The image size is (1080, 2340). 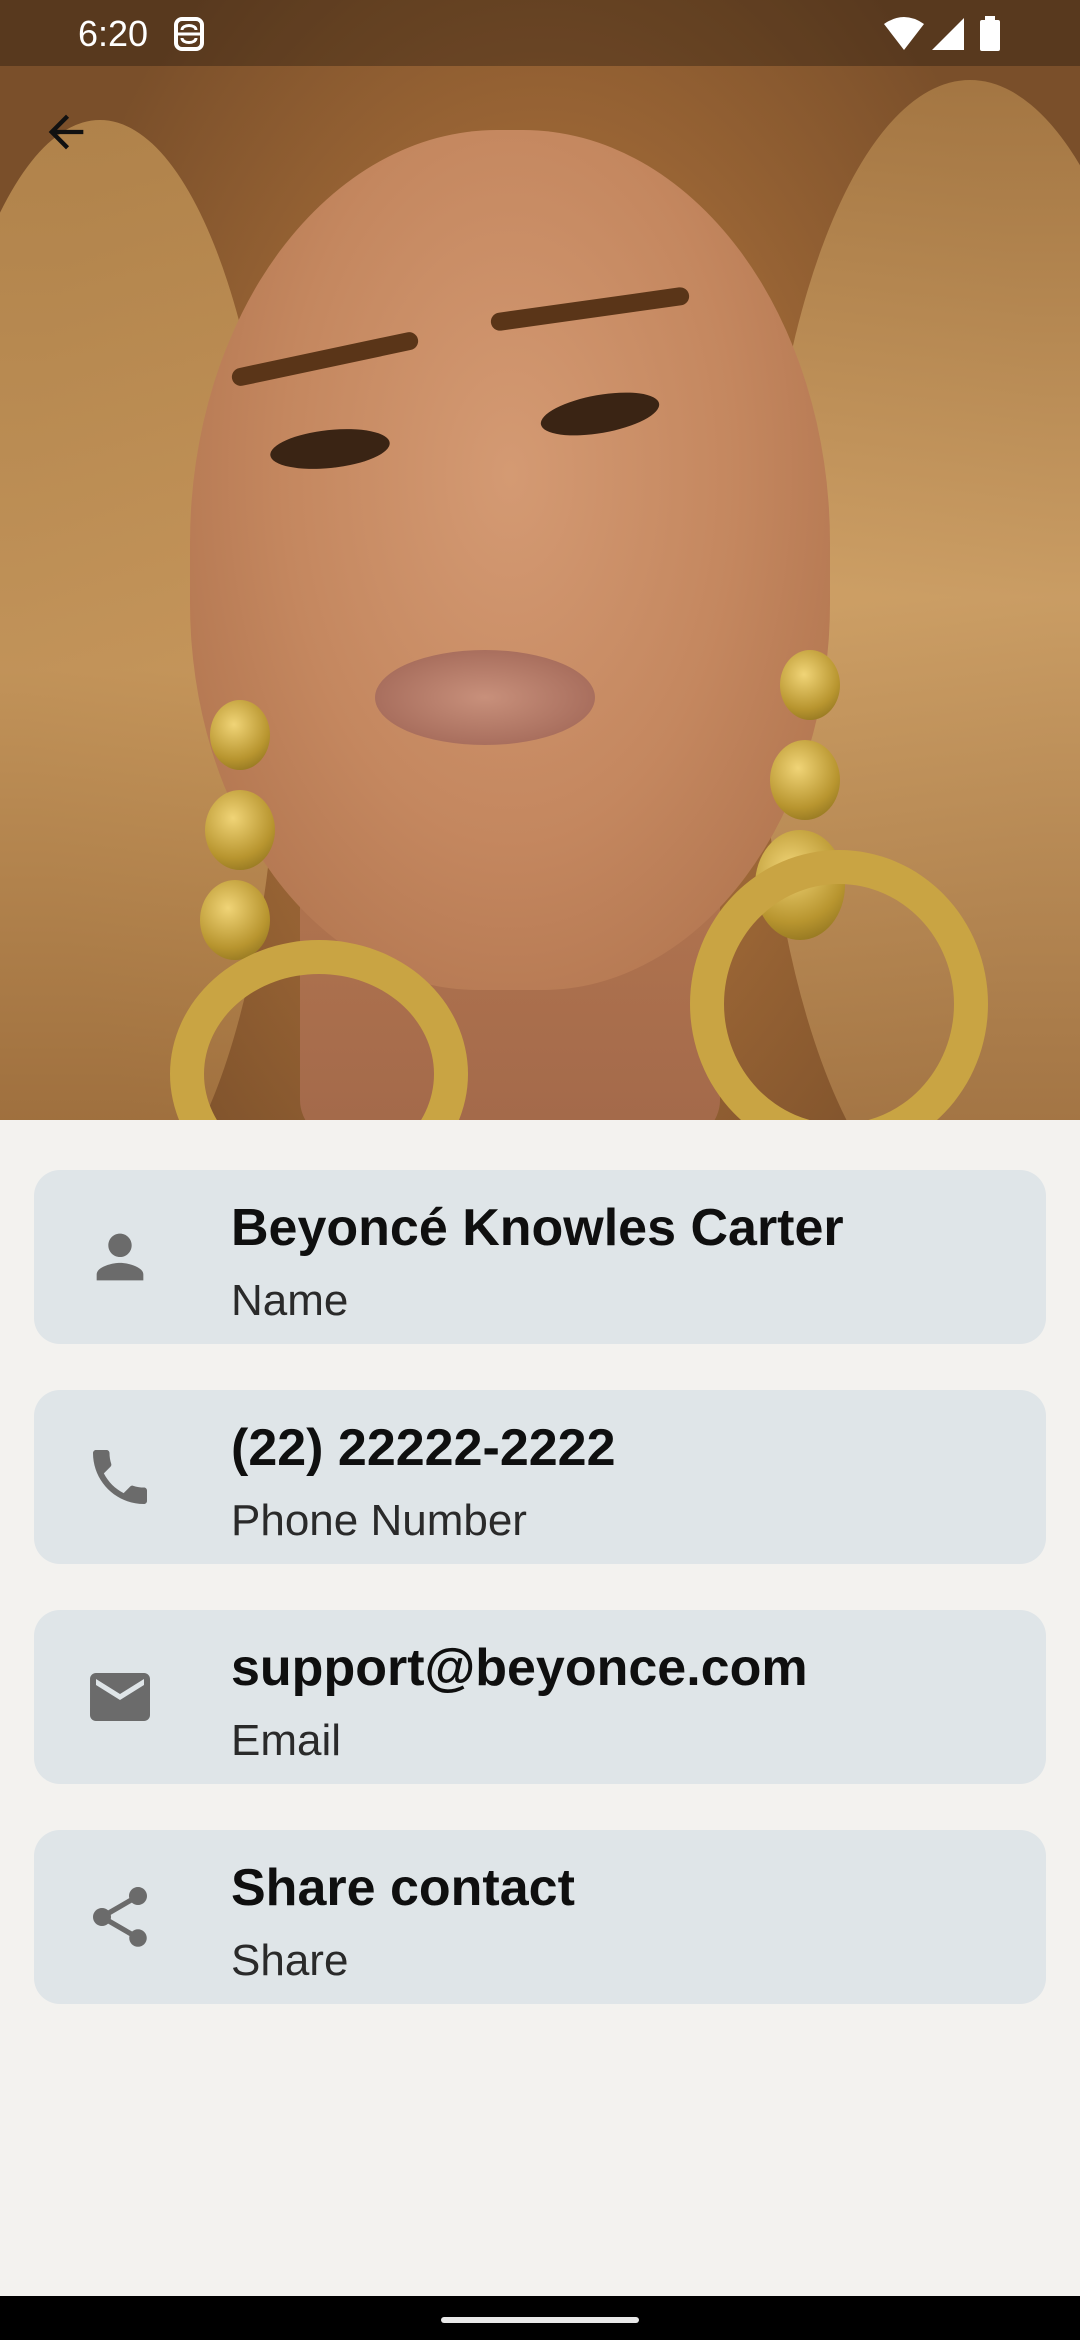 I want to click on phone-card: (22) 22222-2222 Phone Number, so click(x=540, y=1477).